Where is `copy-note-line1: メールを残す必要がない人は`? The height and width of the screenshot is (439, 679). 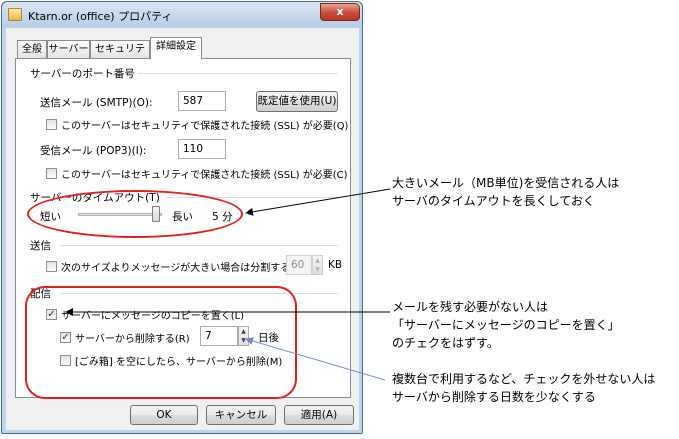 copy-note-line1: メールを残す必要がない人は is located at coordinates (470, 307).